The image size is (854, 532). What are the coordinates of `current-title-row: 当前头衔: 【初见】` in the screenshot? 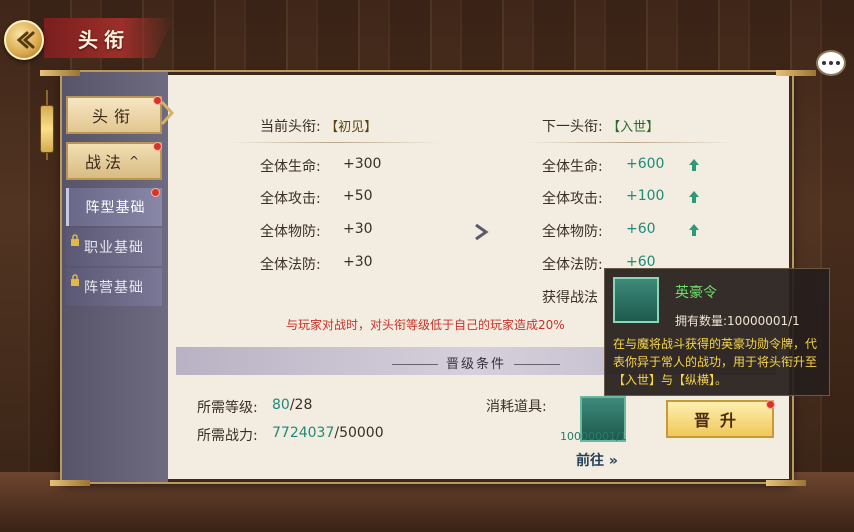 It's located at (318, 126).